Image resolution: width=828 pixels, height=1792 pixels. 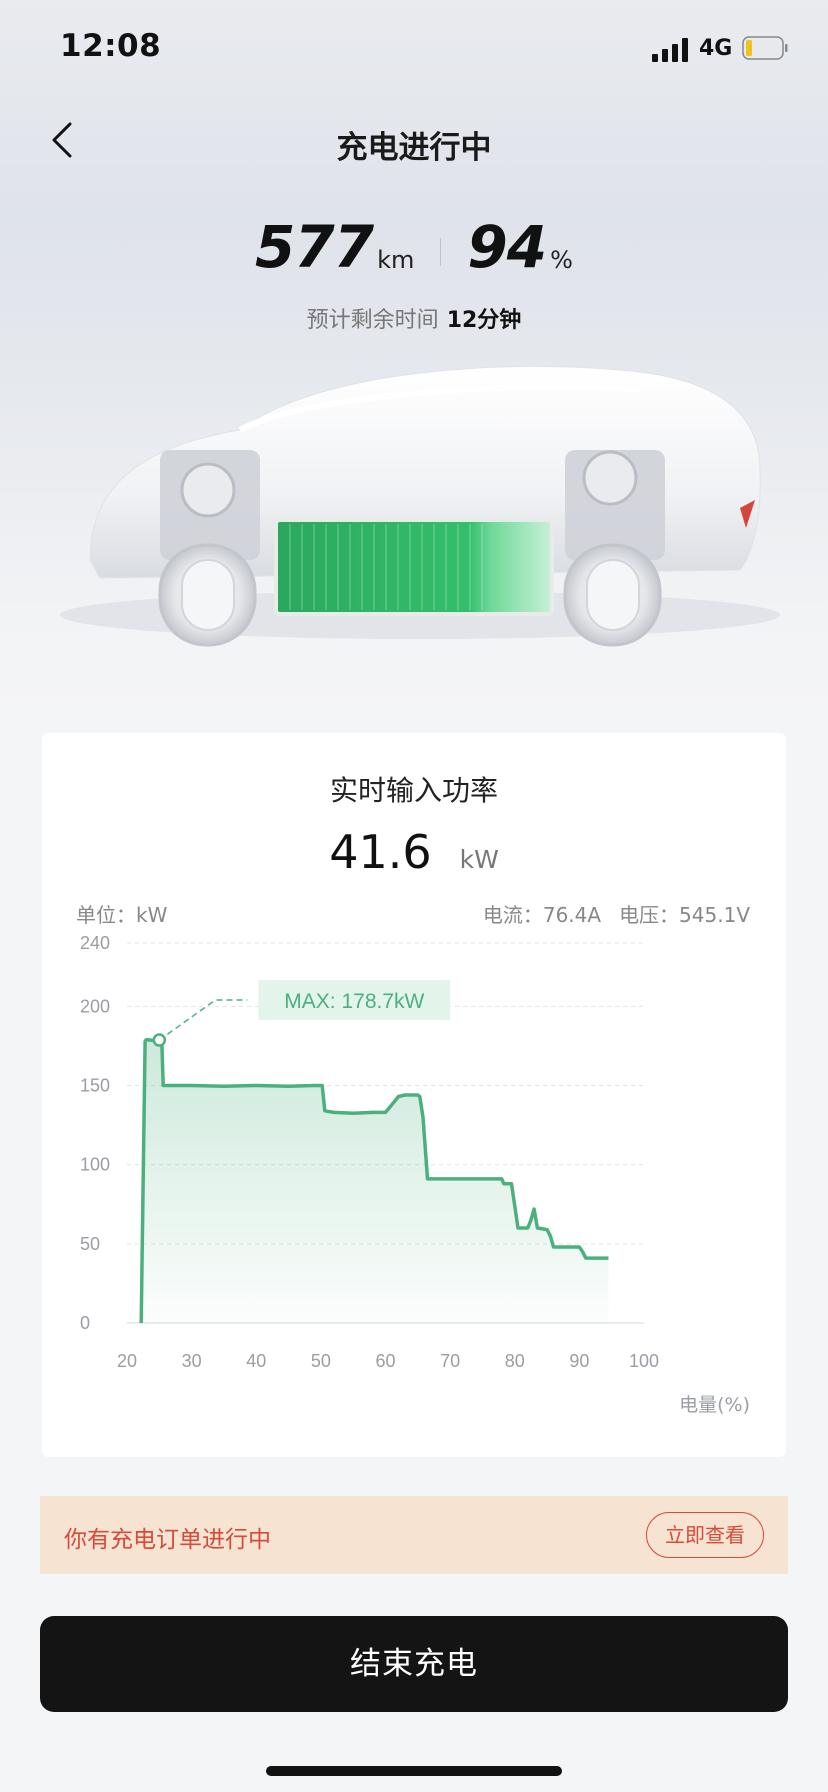 I want to click on y-tick-label: 100, so click(x=95, y=1165).